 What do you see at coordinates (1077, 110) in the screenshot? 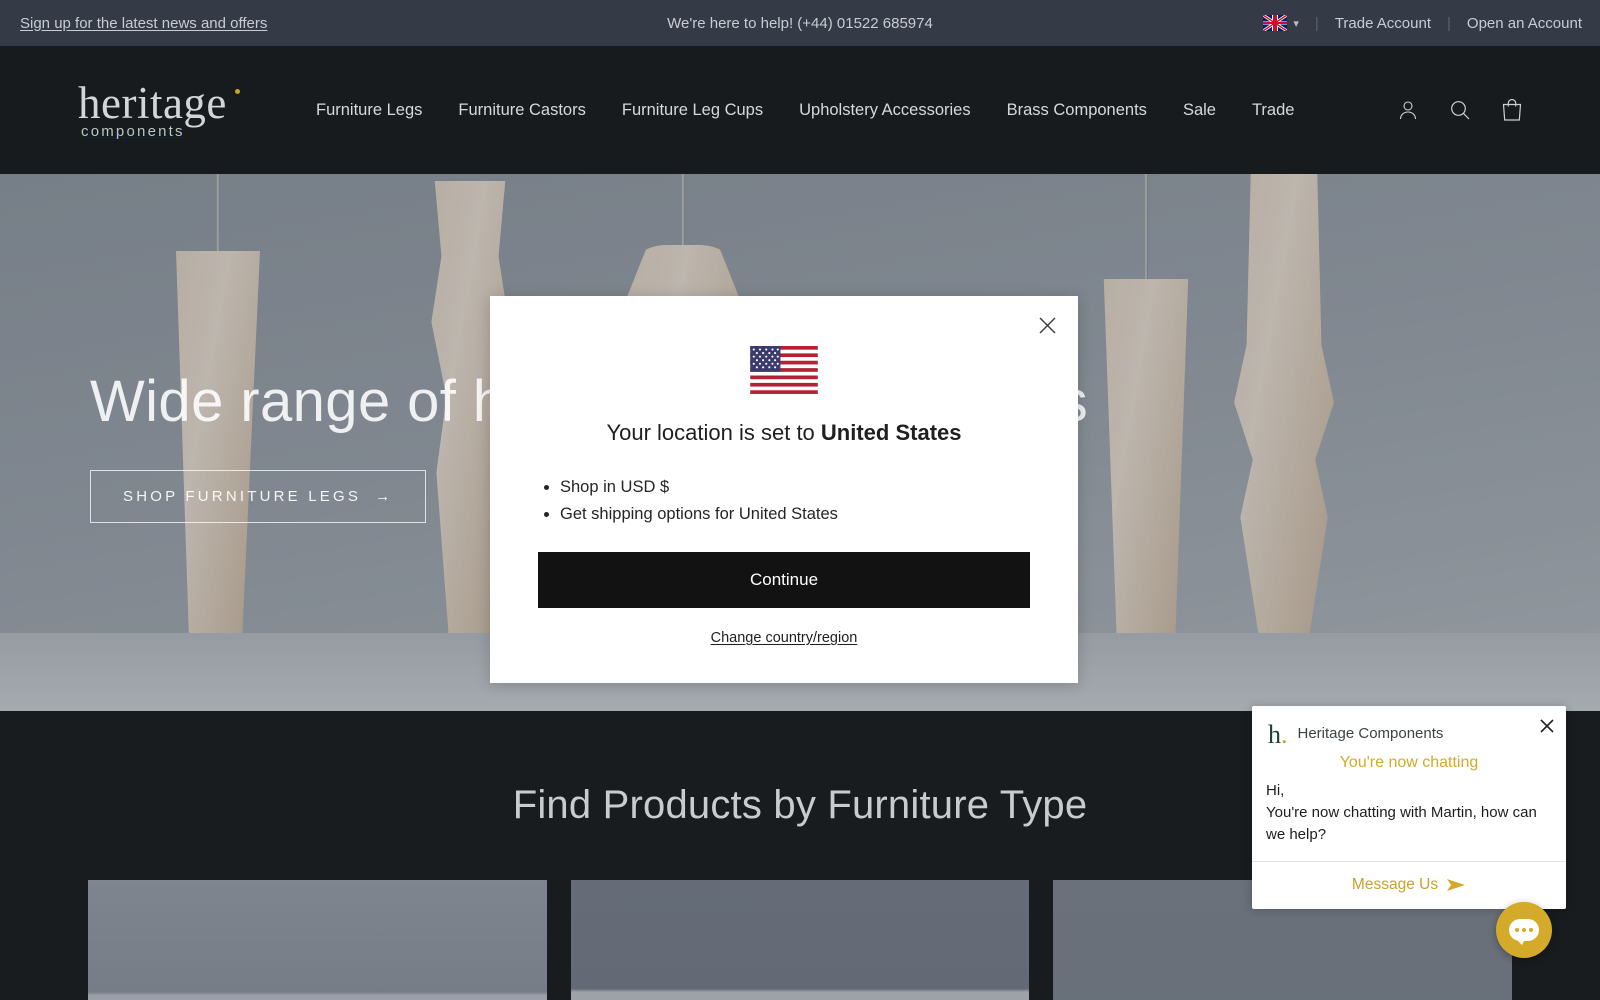
I see `nav-item-brass-components: Brass Components` at bounding box center [1077, 110].